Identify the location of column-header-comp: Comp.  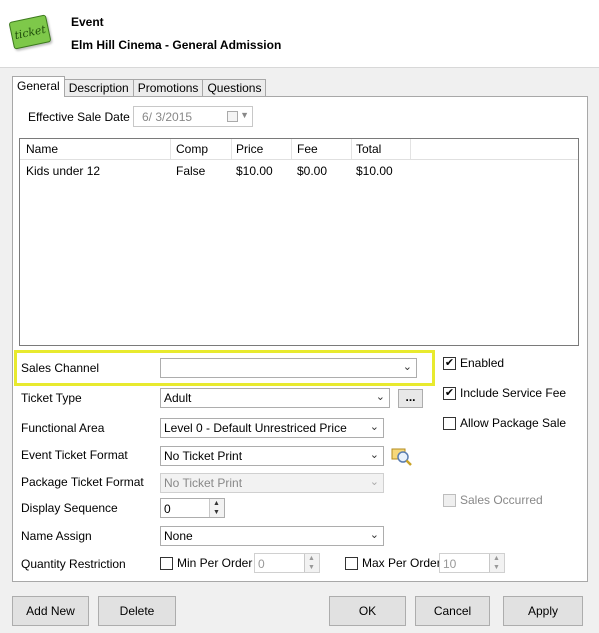
(192, 149).